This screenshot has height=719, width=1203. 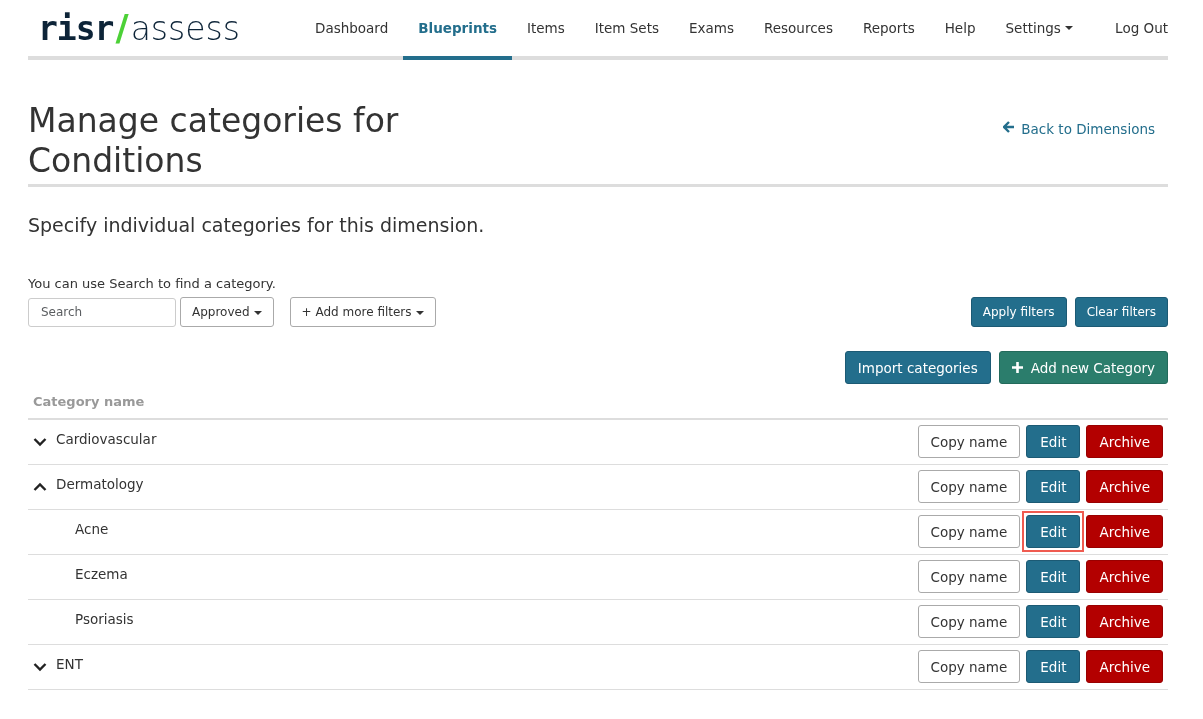 What do you see at coordinates (101, 574) in the screenshot?
I see `category-name: Eczema` at bounding box center [101, 574].